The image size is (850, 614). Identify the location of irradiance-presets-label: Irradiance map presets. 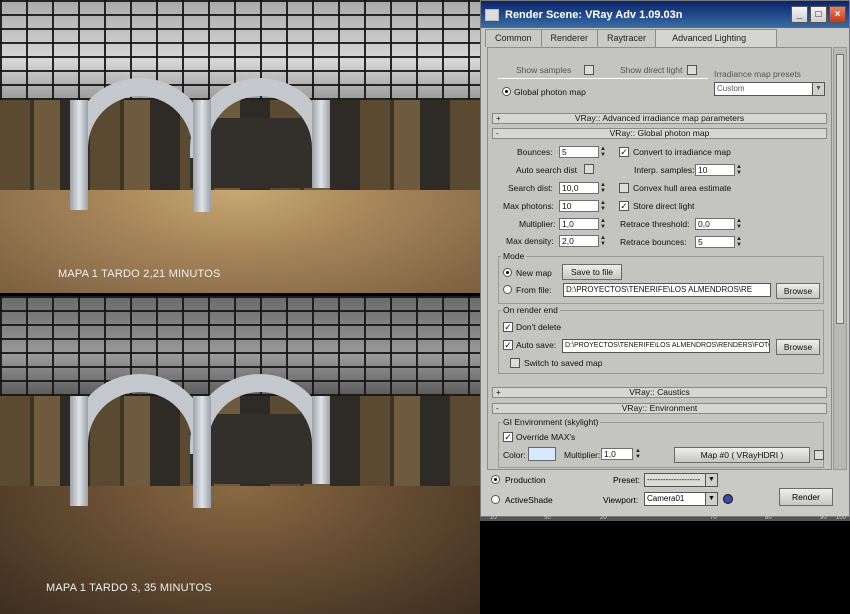
(757, 74).